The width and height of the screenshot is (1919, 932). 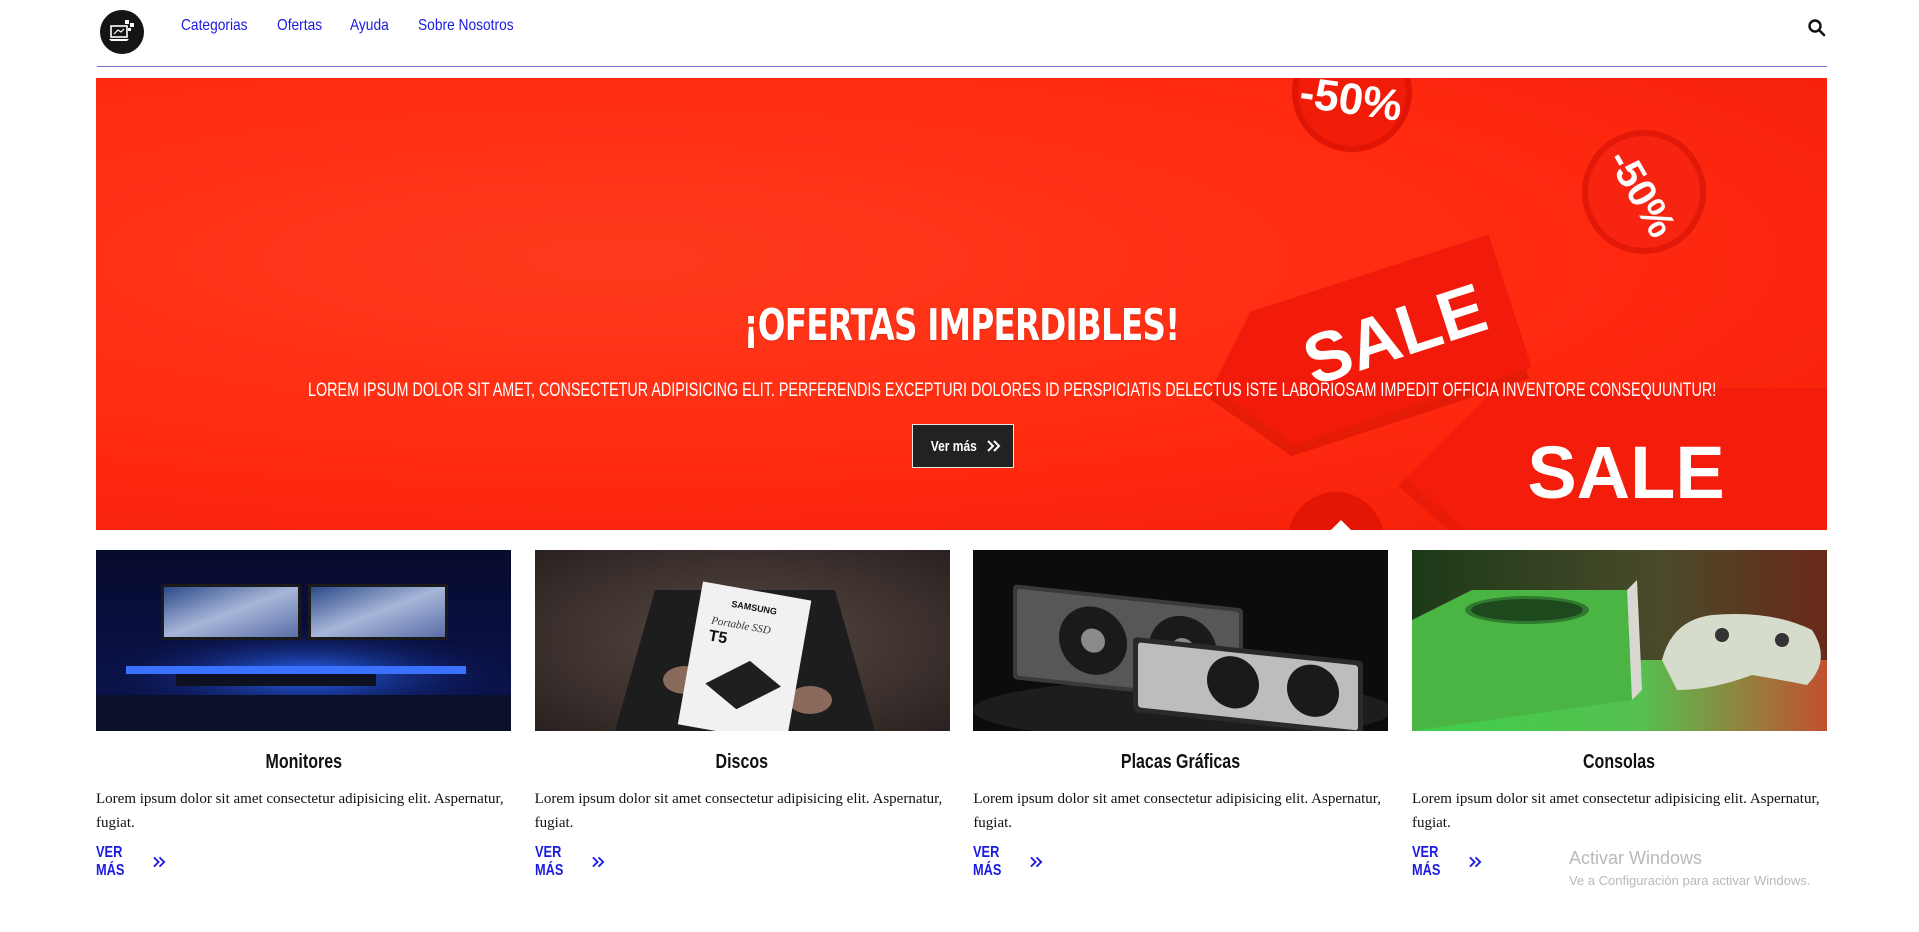 What do you see at coordinates (1636, 858) in the screenshot?
I see `watermark-title: Activar Windows` at bounding box center [1636, 858].